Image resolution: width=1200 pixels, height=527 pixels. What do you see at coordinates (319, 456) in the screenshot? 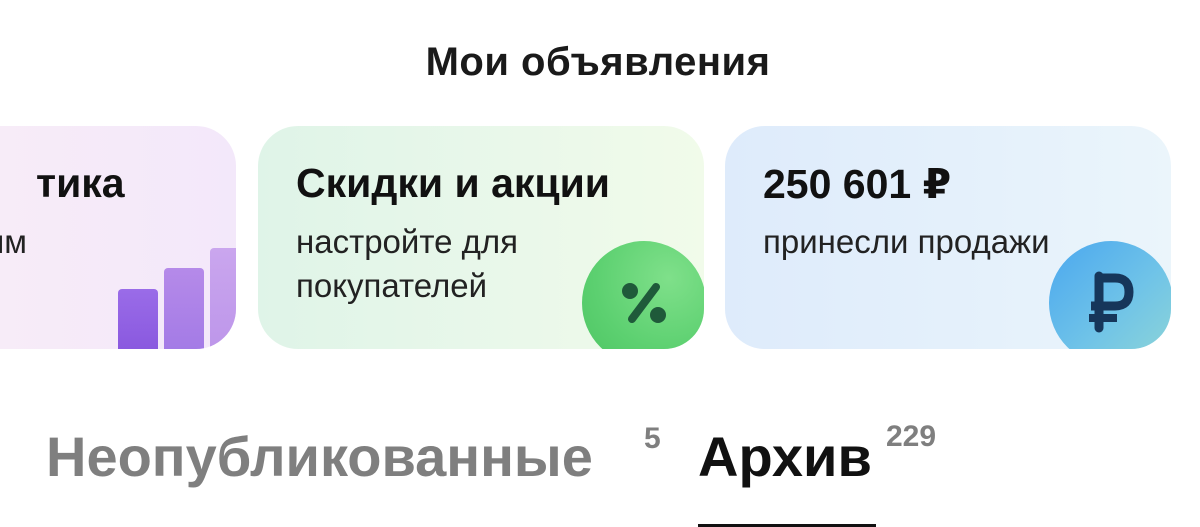
I see `tab-unpublished: Неопубликованные` at bounding box center [319, 456].